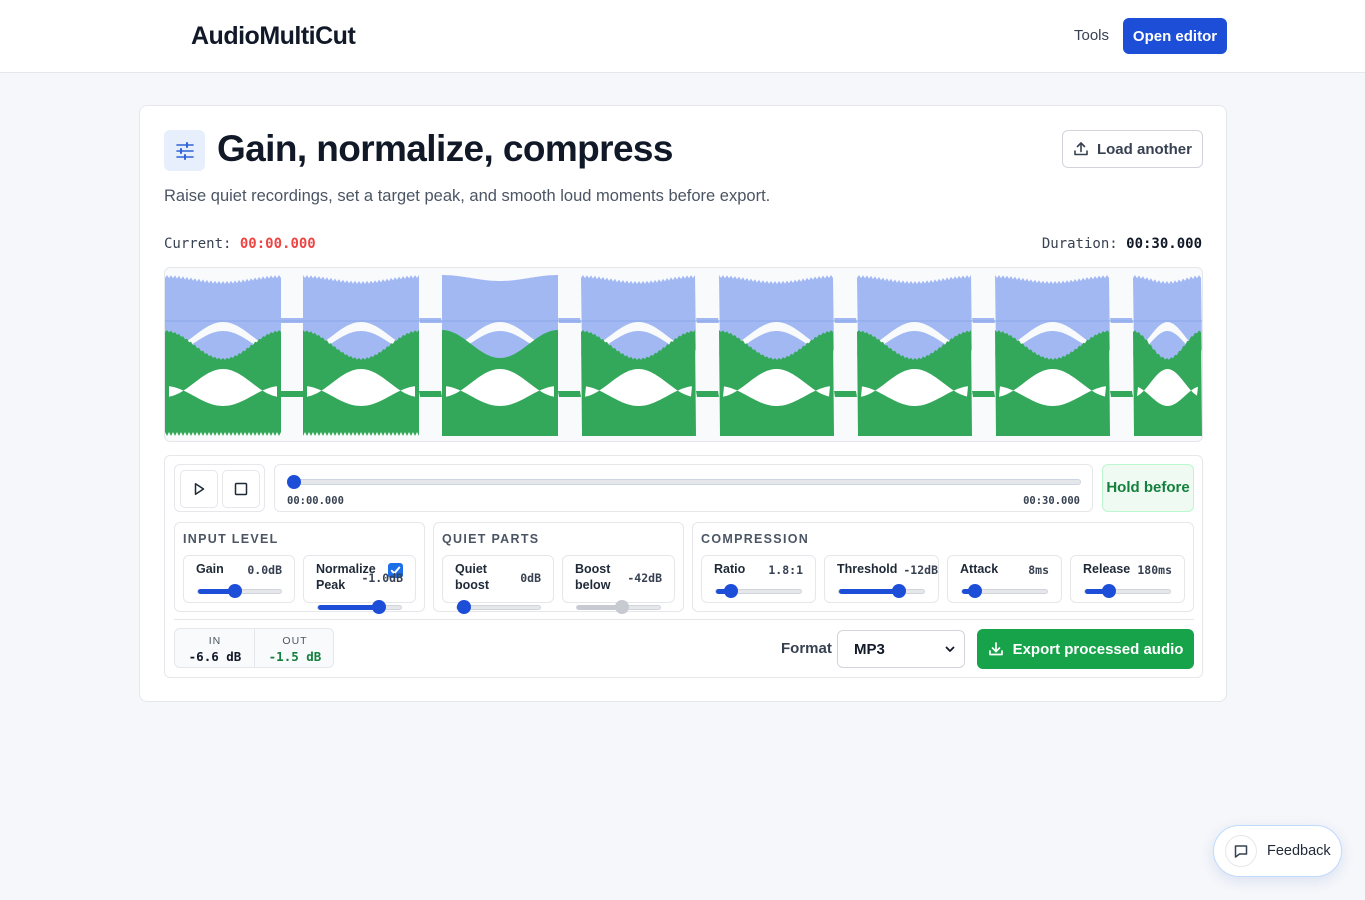 This screenshot has height=900, width=1365. I want to click on normalize-control: Normalize Peak -1.0dB, so click(359, 584).